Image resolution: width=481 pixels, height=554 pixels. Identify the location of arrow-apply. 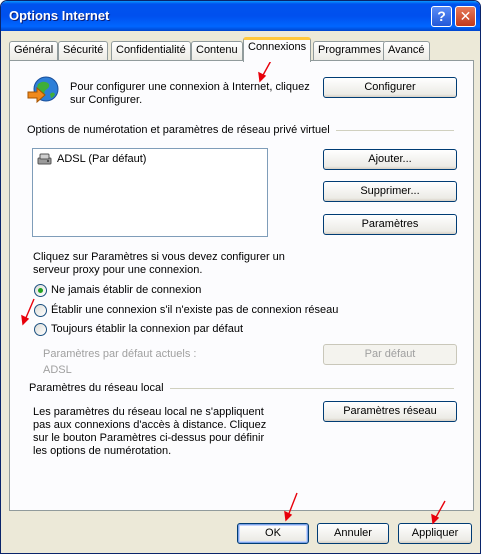
(440, 510).